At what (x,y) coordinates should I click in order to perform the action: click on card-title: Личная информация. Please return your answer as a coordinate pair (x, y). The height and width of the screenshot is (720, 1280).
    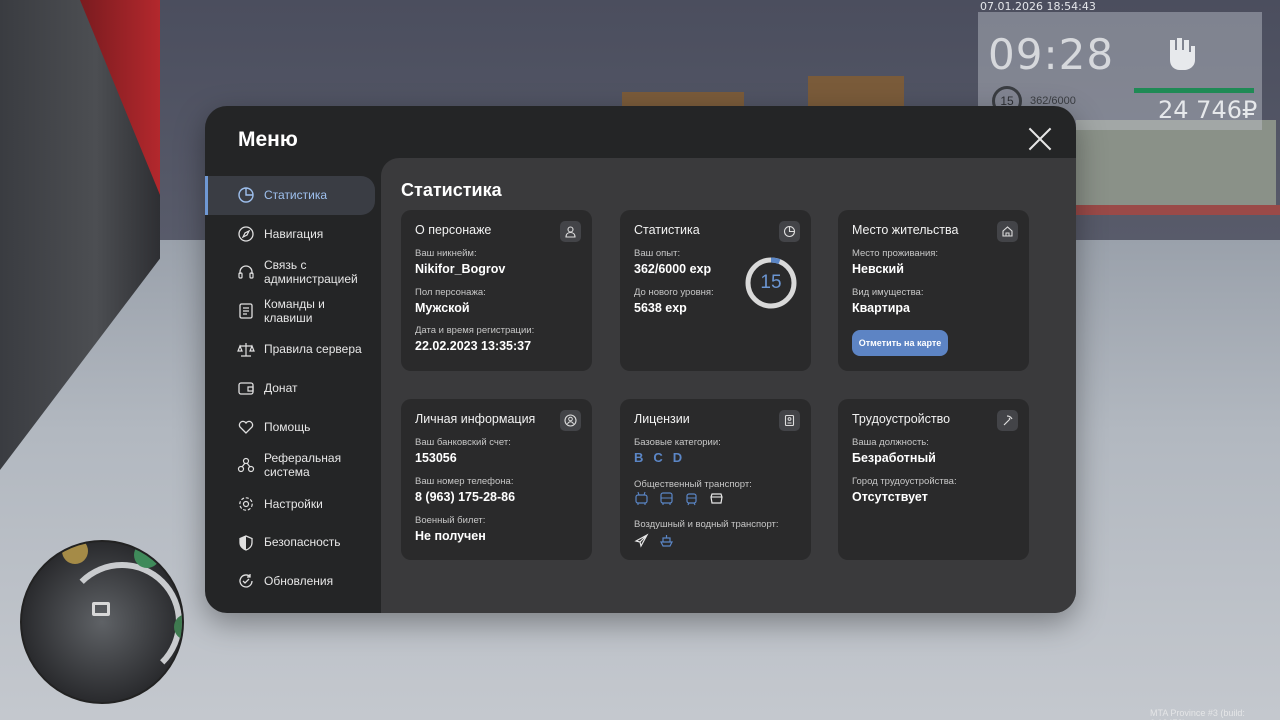
    Looking at the image, I should click on (475, 419).